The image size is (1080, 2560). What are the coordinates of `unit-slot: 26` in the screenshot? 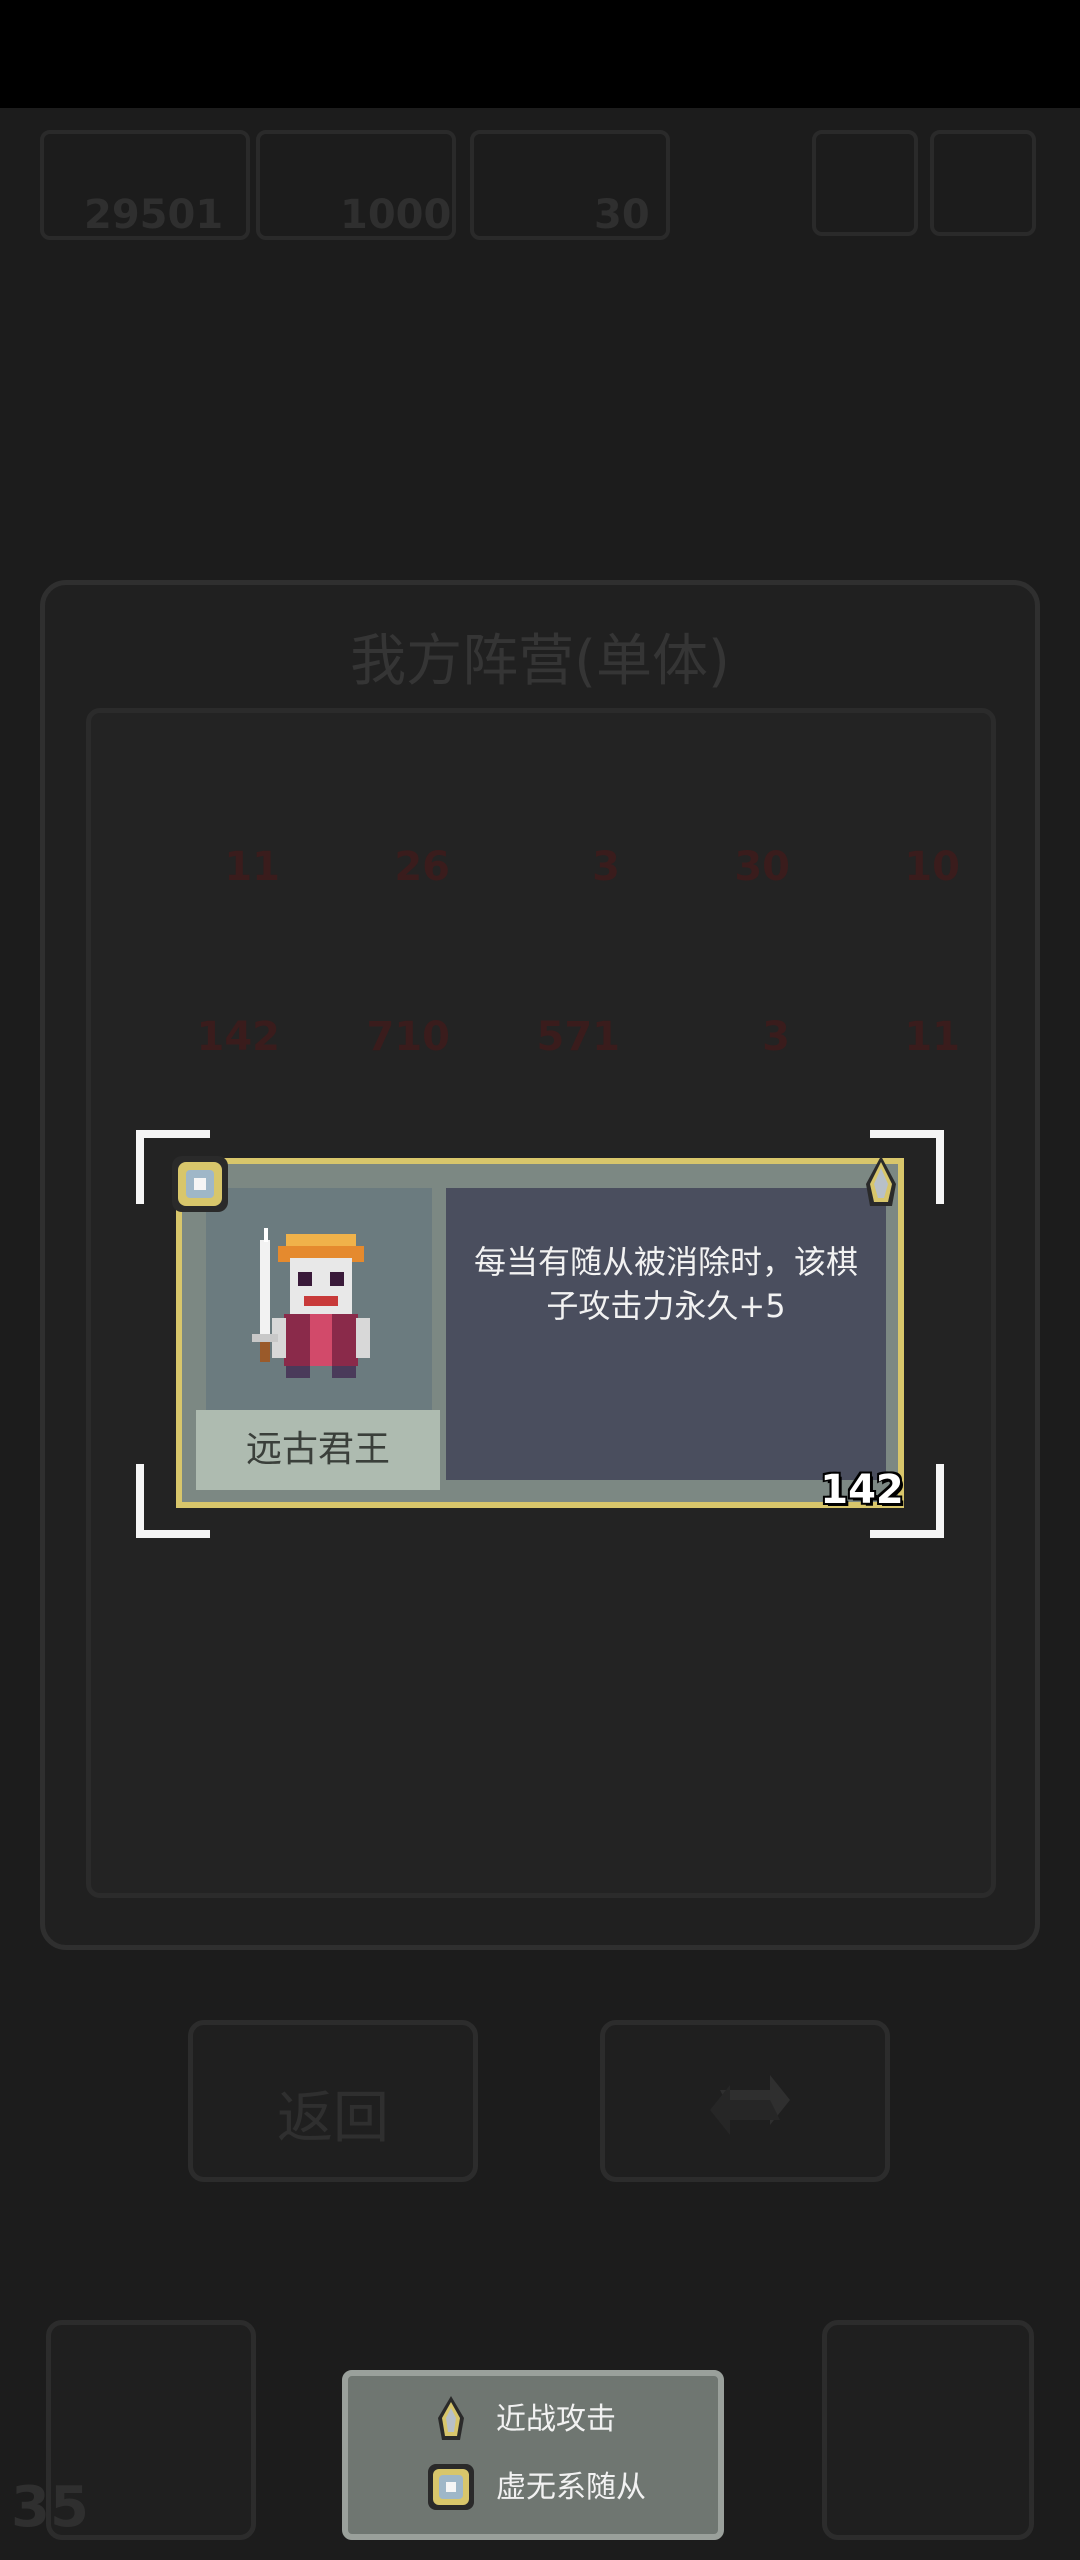 It's located at (375, 815).